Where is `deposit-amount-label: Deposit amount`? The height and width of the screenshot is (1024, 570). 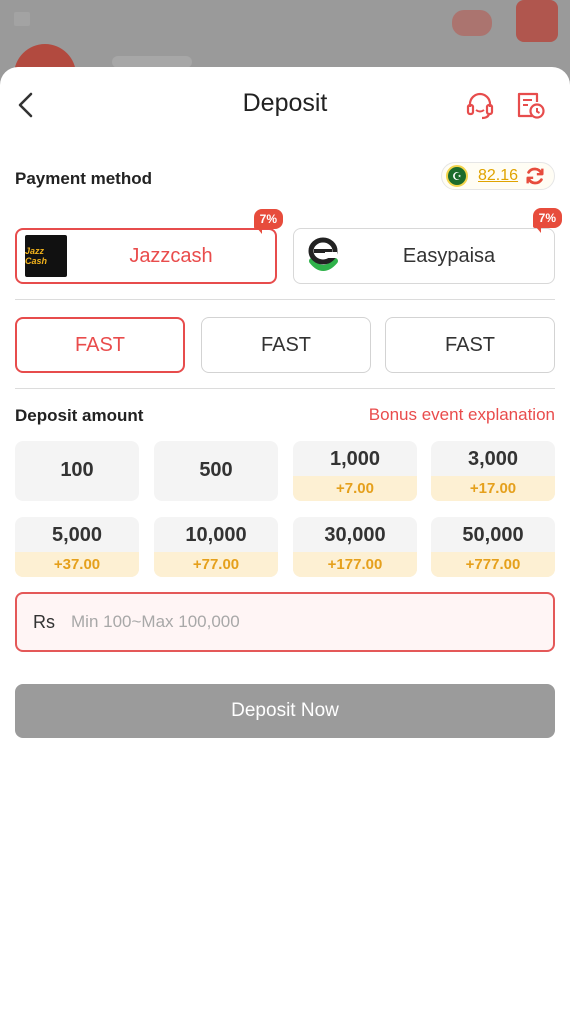 deposit-amount-label: Deposit amount is located at coordinates (79, 415).